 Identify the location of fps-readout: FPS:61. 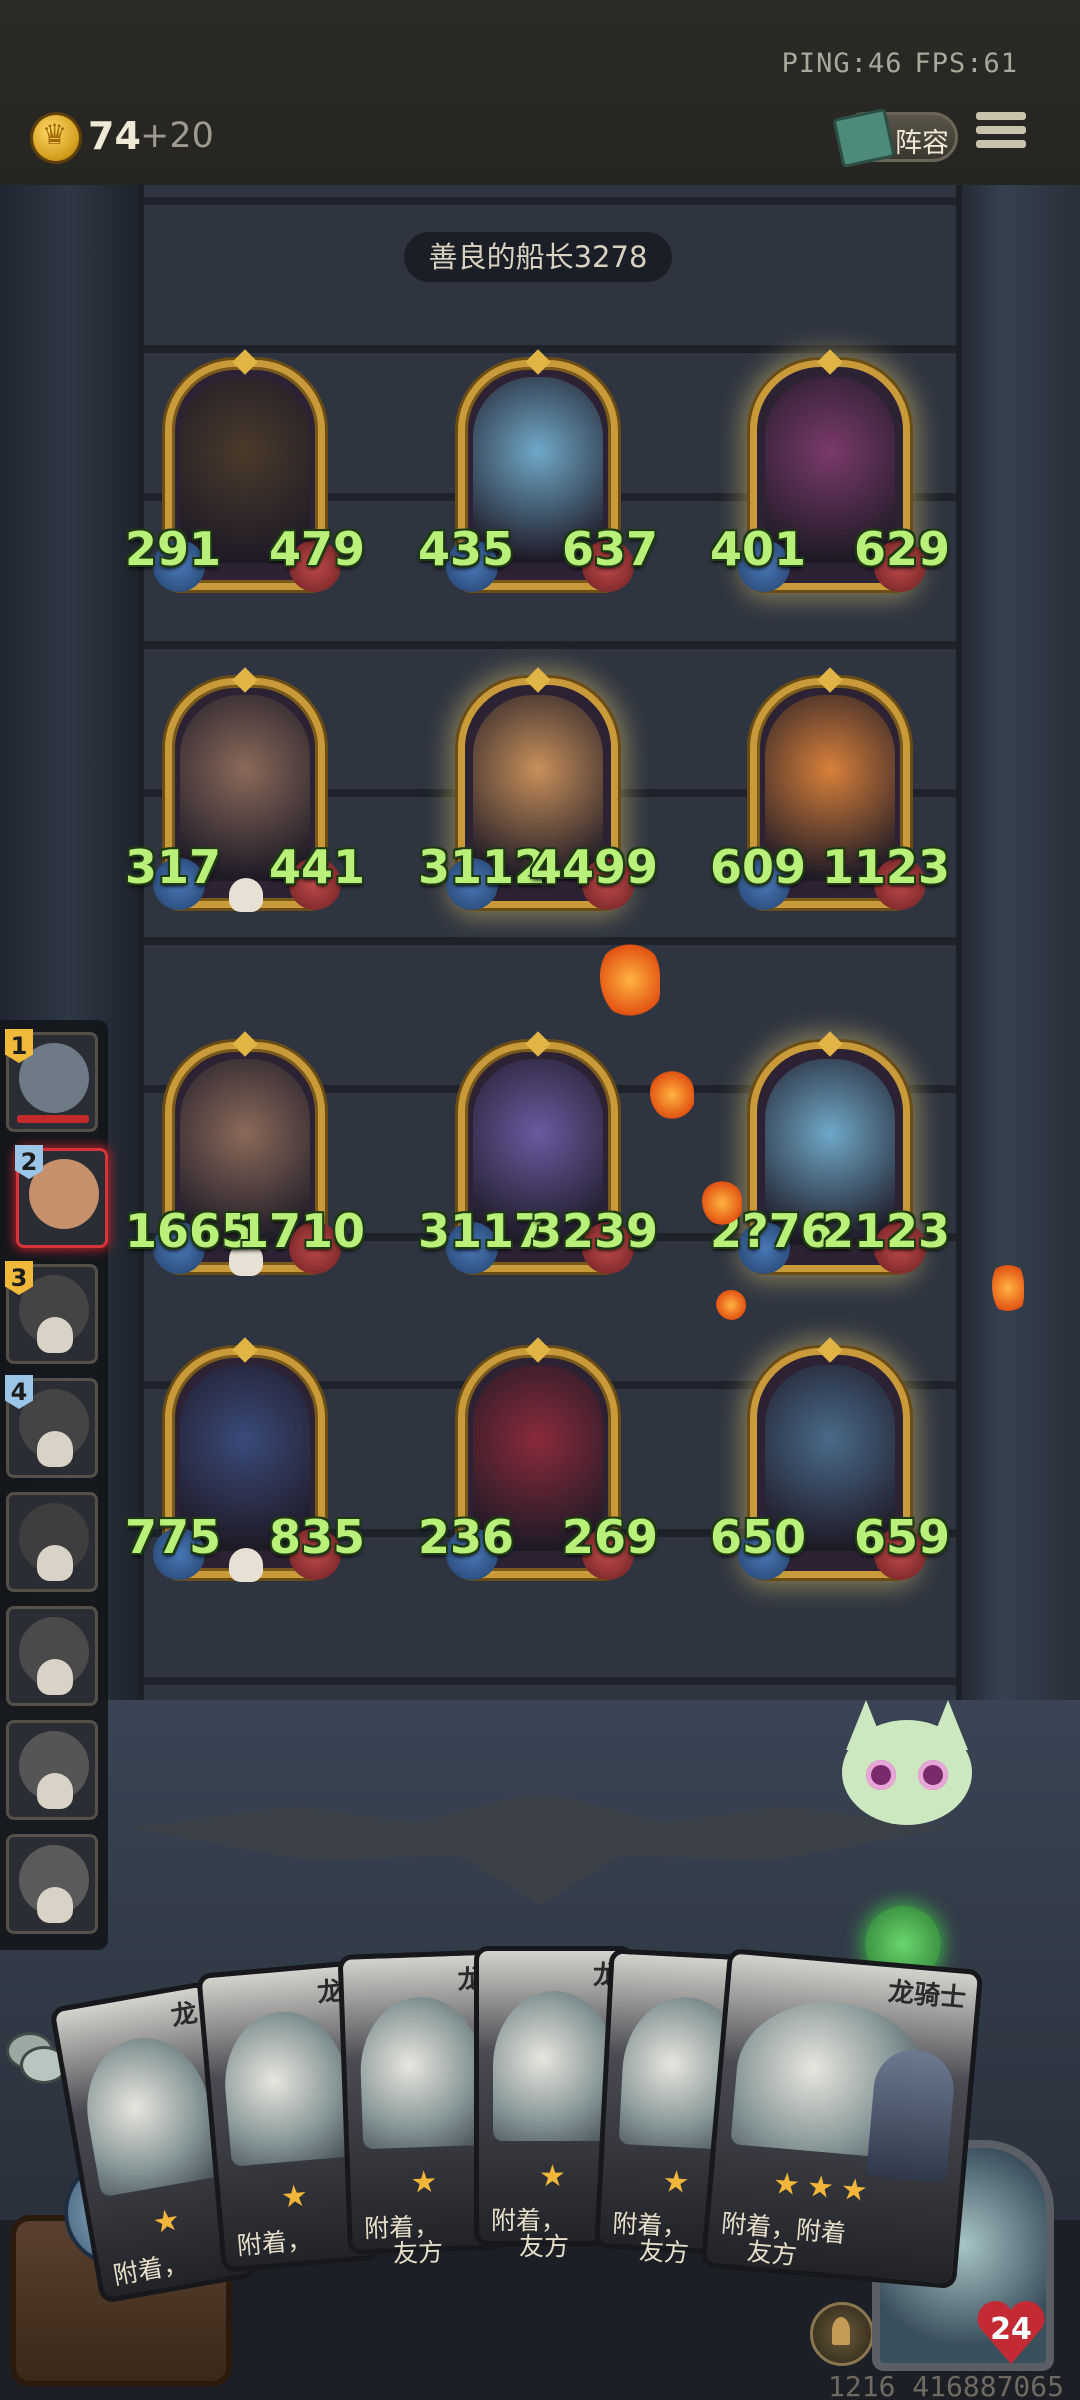
(966, 63).